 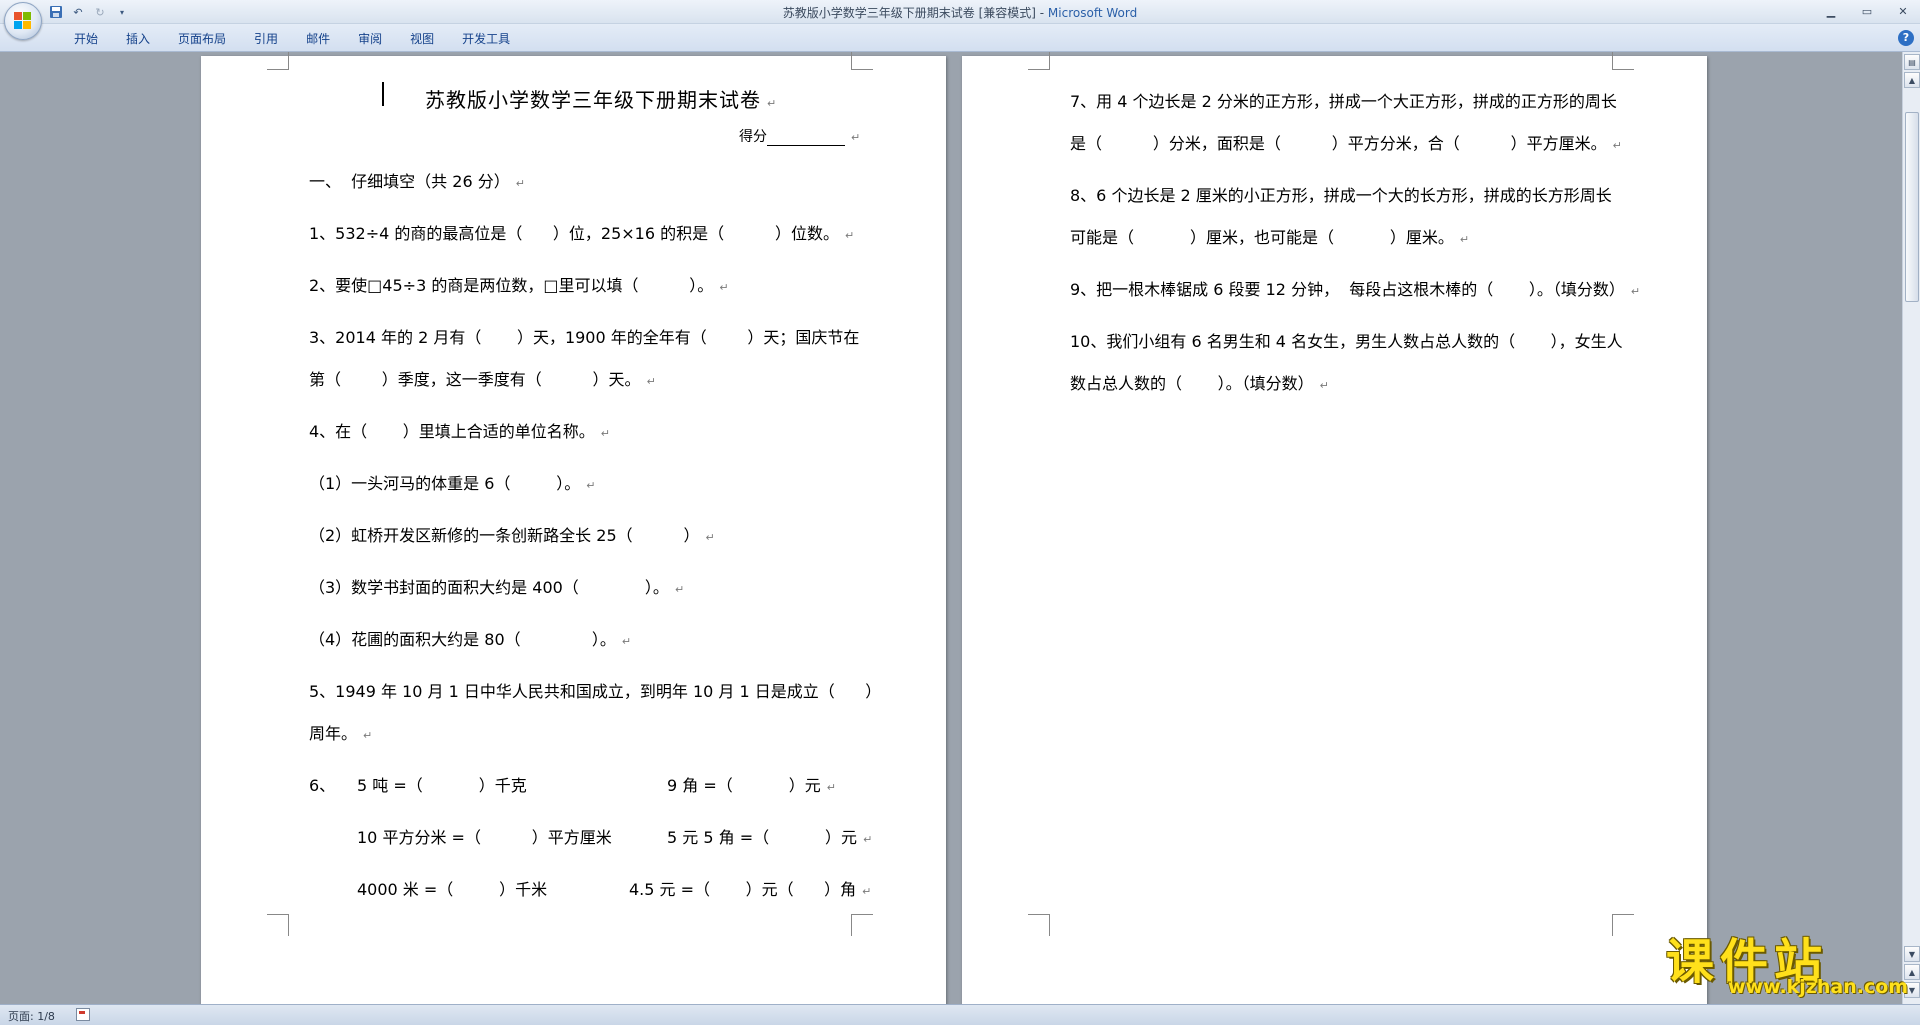 I want to click on ribbon-tab-bar: 开始 插入 页面布局 引用 邮件 审阅 视图 开发工具 ?, so click(x=960, y=38).